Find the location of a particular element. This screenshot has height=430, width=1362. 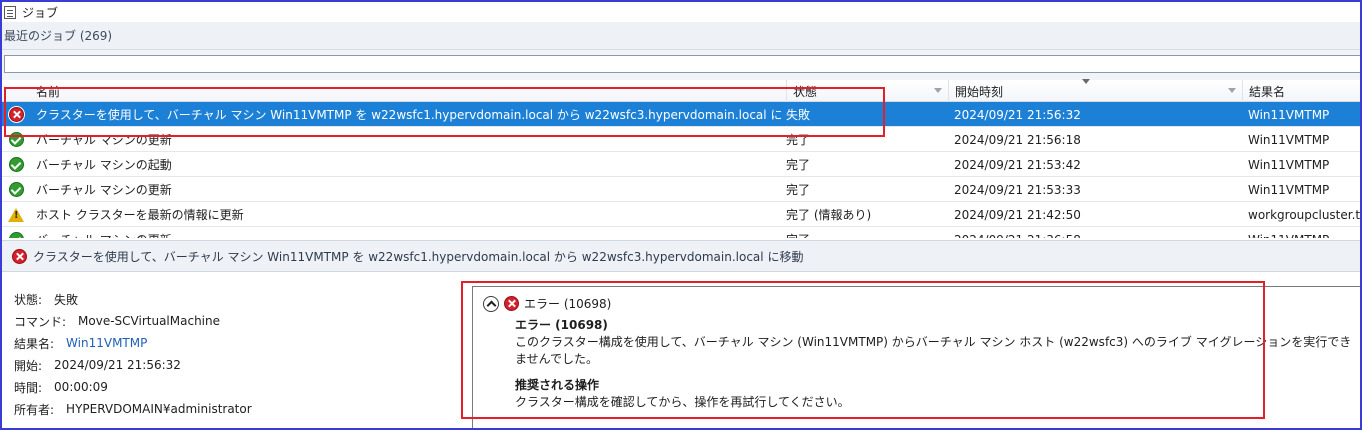

property-value: 00:00:09 is located at coordinates (81, 387).